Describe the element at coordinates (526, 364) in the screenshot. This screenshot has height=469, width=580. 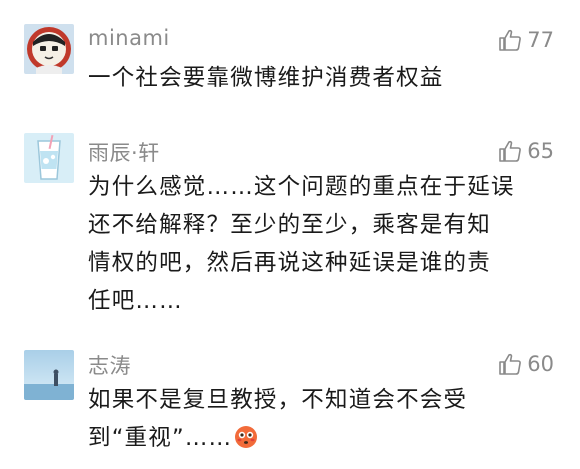
I see `like-button: 60` at that location.